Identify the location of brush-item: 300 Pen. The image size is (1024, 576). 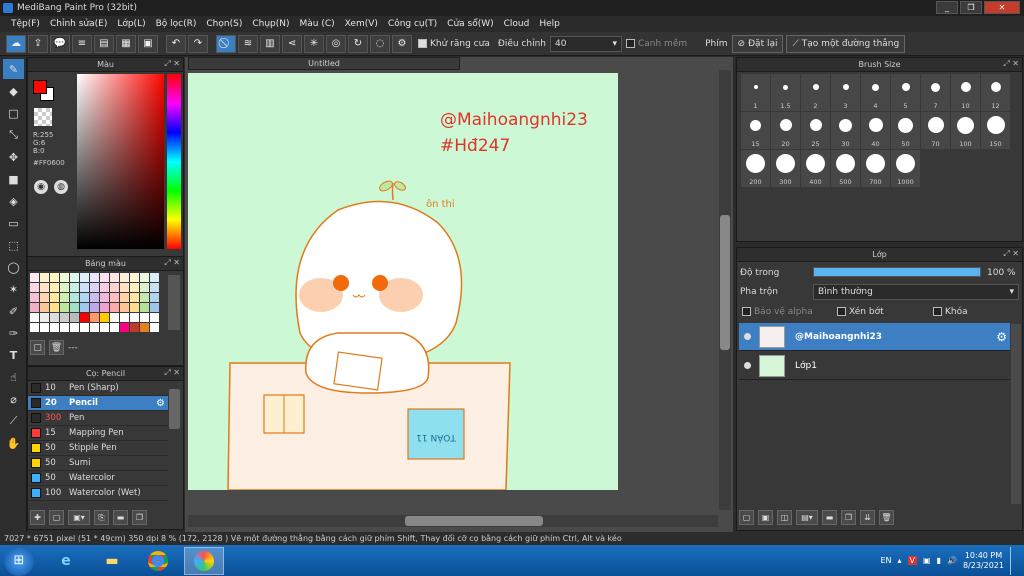
(98, 418).